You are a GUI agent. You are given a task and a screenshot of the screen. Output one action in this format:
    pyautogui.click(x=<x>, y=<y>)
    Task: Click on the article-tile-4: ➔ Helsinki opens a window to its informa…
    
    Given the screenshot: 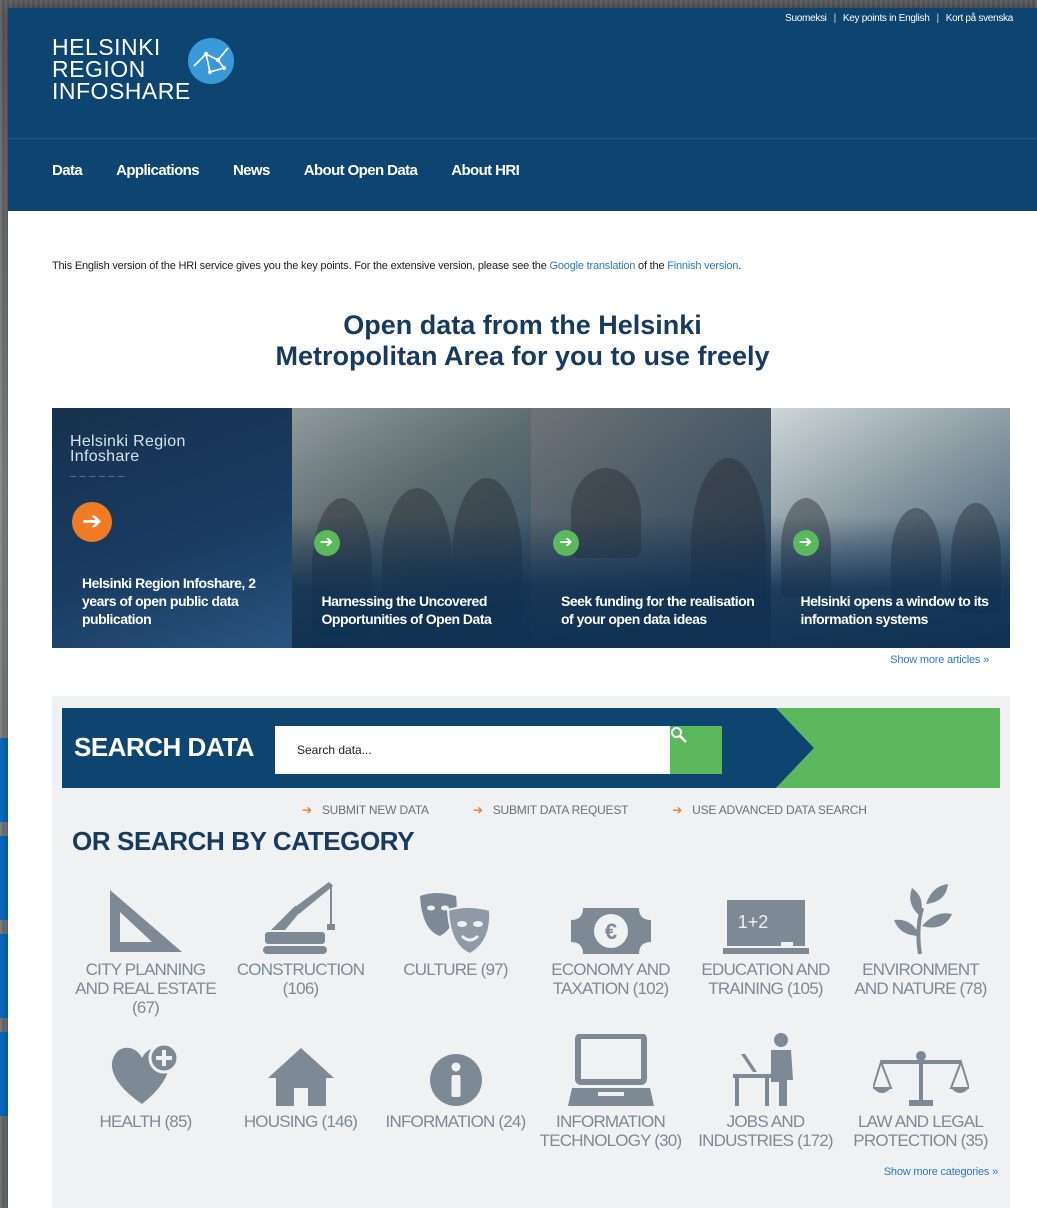 What is the action you would take?
    pyautogui.click(x=890, y=528)
    